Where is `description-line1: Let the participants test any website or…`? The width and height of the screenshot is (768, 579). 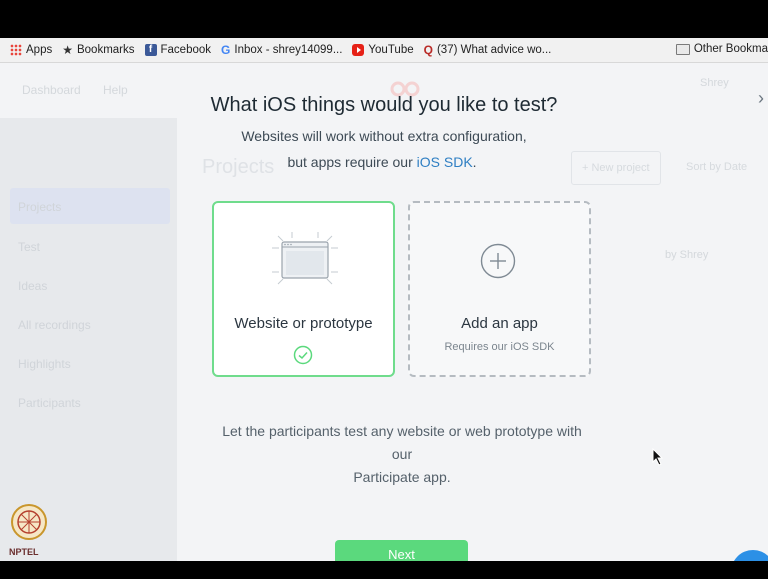 description-line1: Let the participants test any website or… is located at coordinates (402, 442).